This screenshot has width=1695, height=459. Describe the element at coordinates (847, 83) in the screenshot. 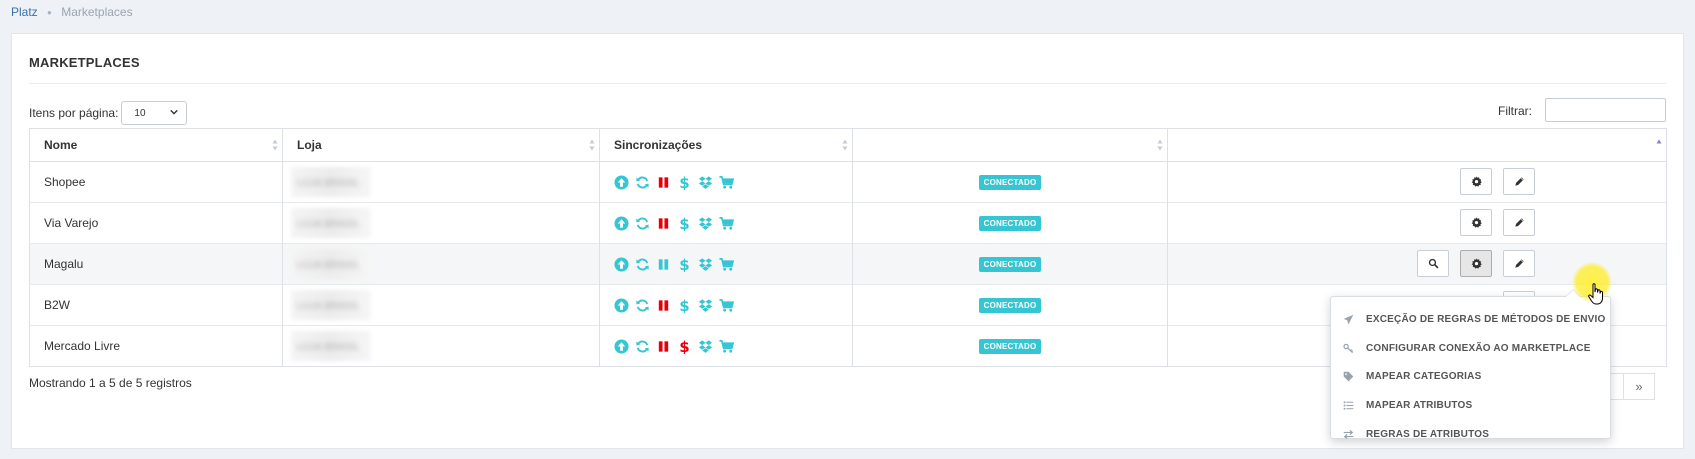

I see `title-divider` at that location.